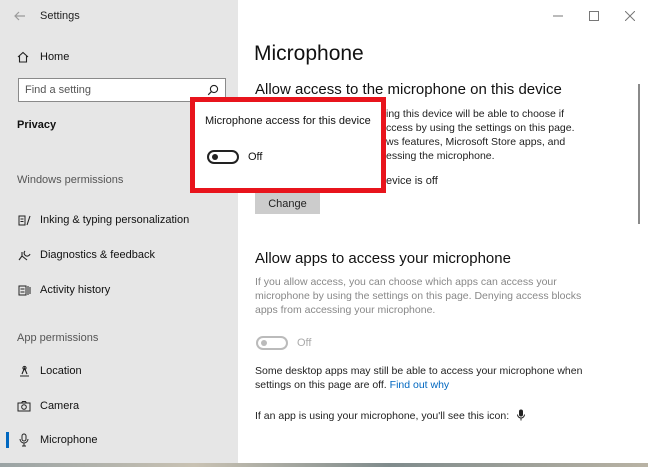 The image size is (648, 467). I want to click on page-title: Microphone, so click(309, 53).